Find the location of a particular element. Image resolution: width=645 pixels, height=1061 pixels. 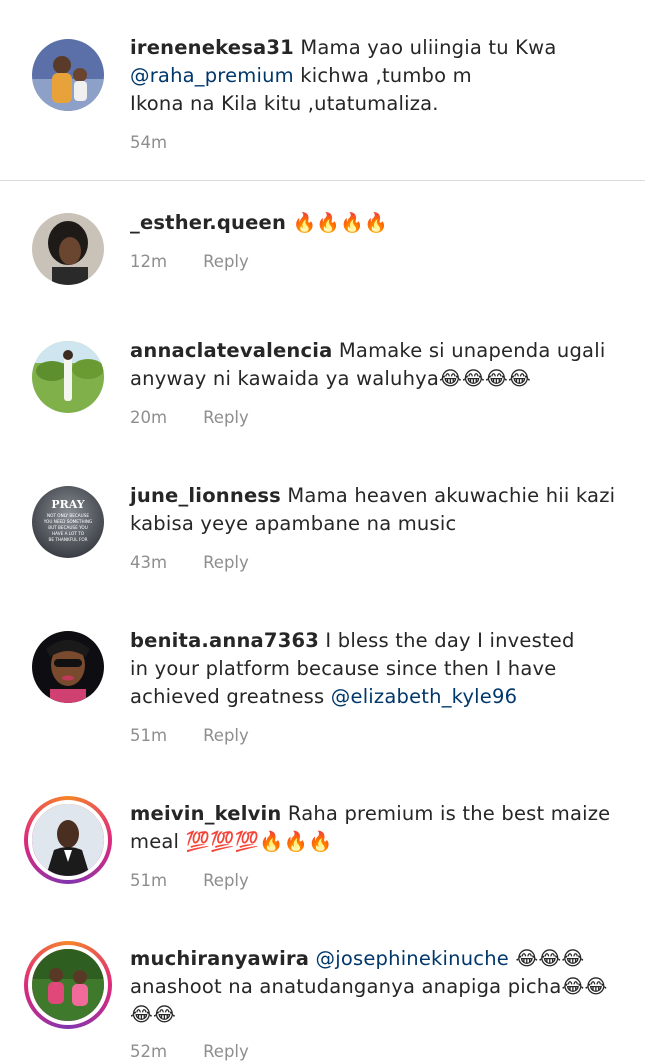

username-link: benita.anna7363 is located at coordinates (224, 640).